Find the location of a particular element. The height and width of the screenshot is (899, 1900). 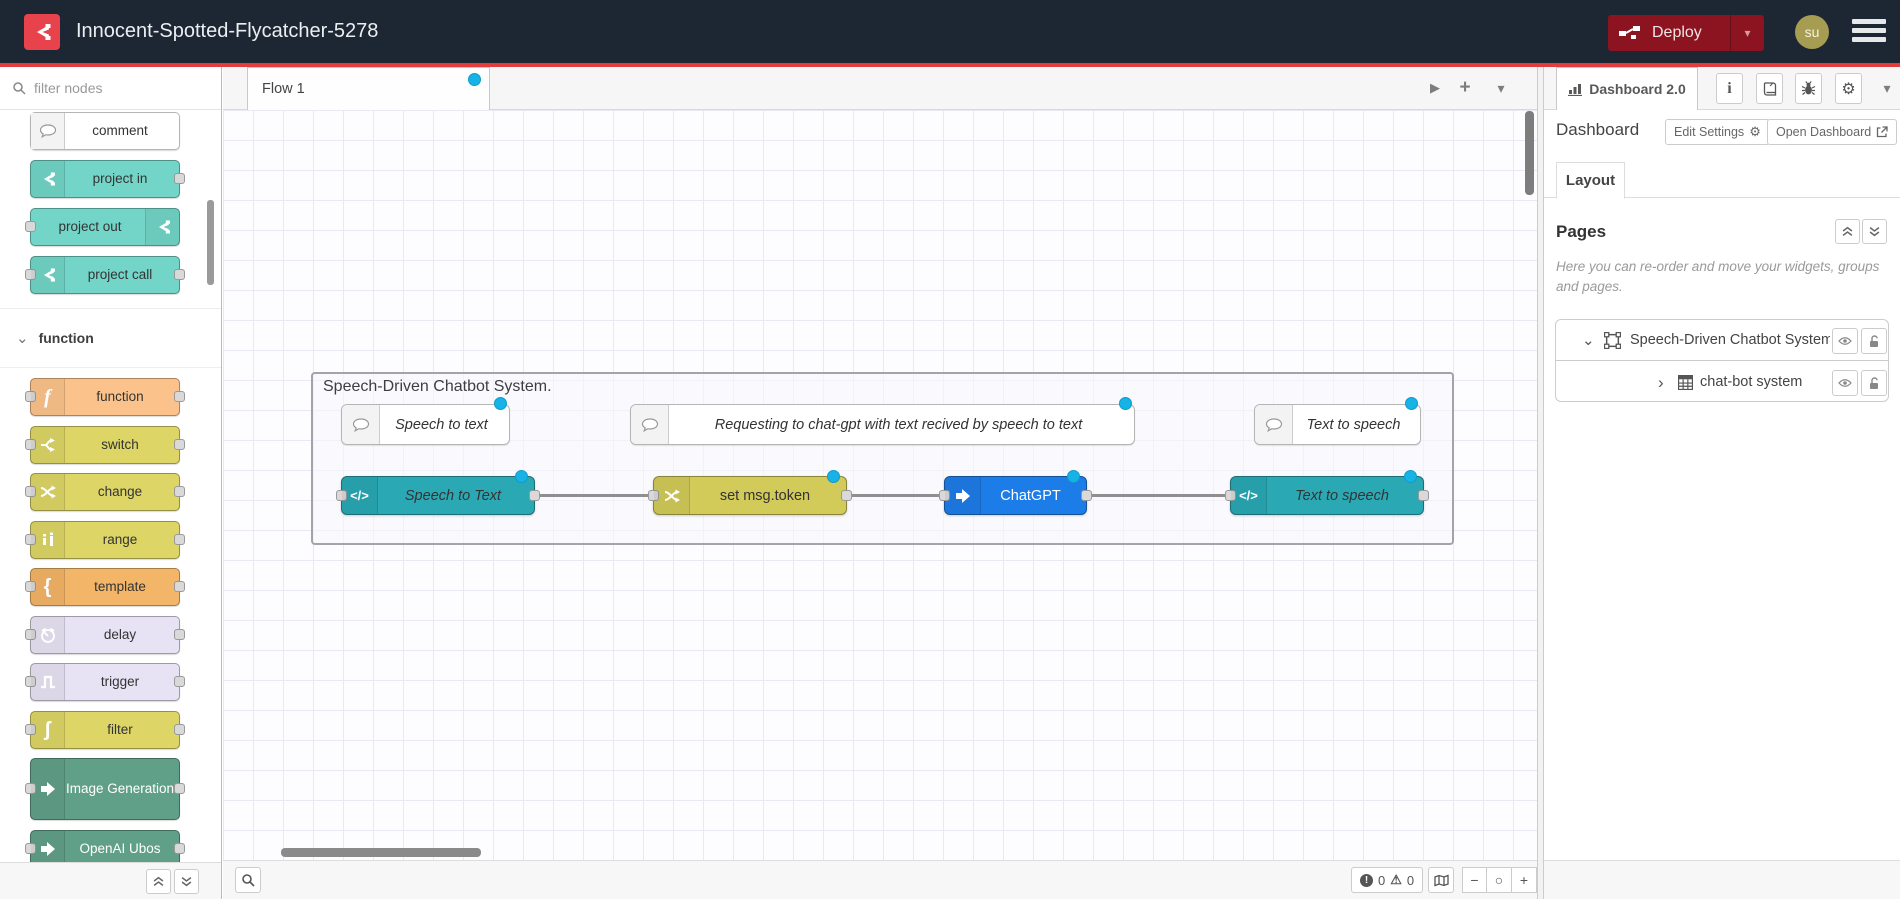

main-menu-button is located at coordinates (1869, 32).